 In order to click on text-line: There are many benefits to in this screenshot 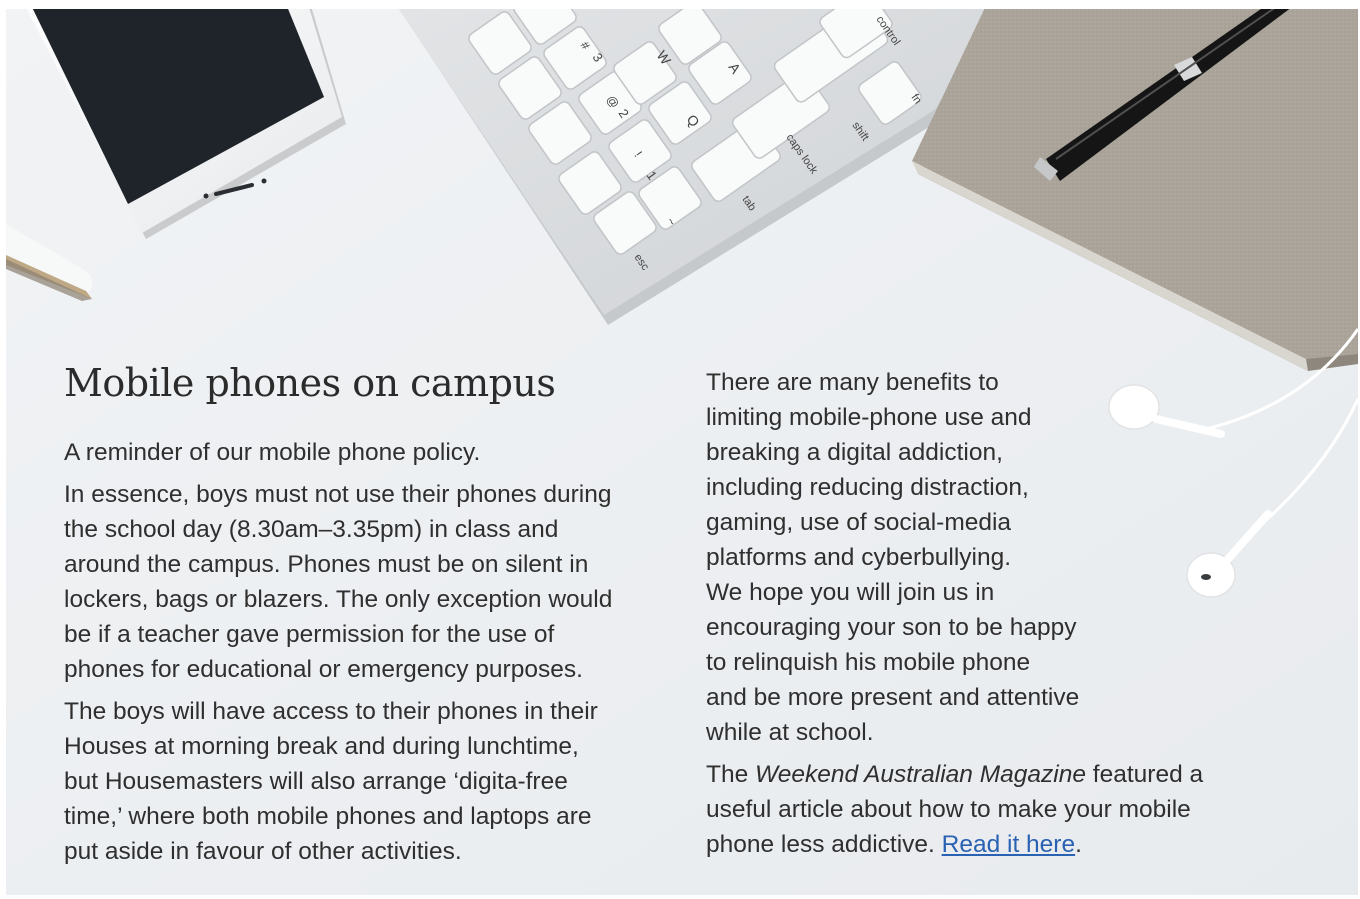, I will do `click(852, 382)`.